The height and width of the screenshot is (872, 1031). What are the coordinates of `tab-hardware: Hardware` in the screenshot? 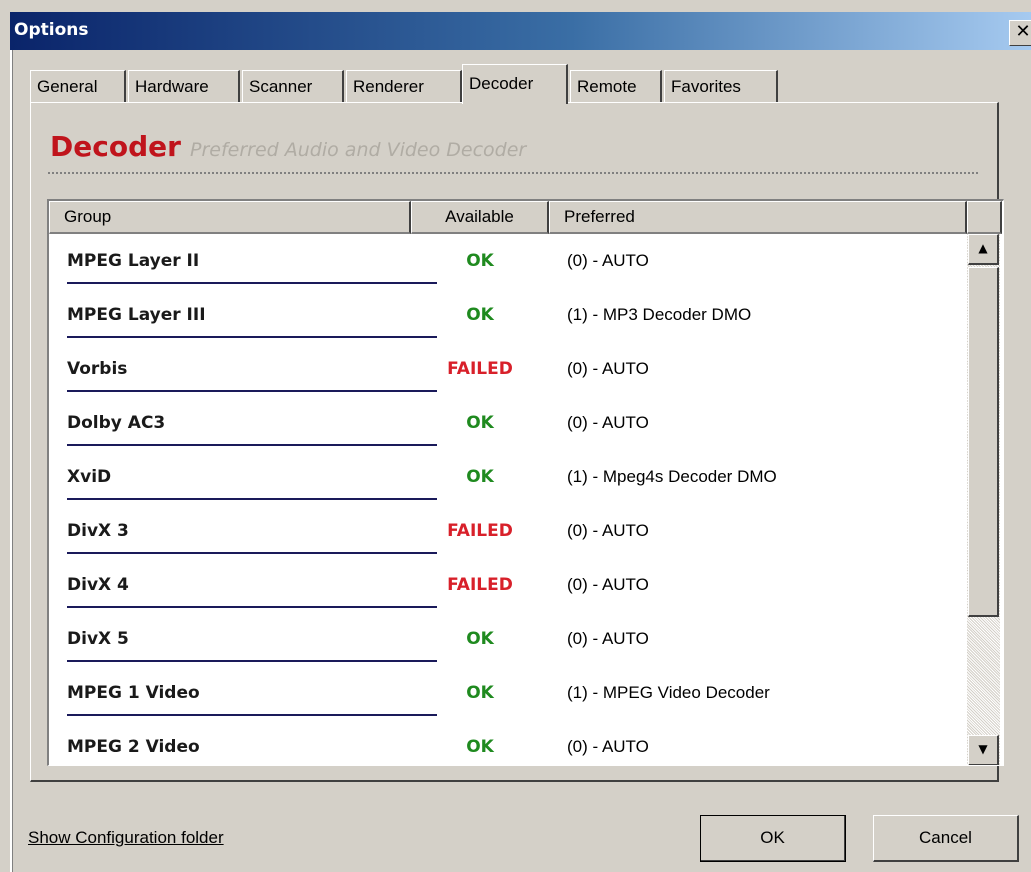 It's located at (184, 86).